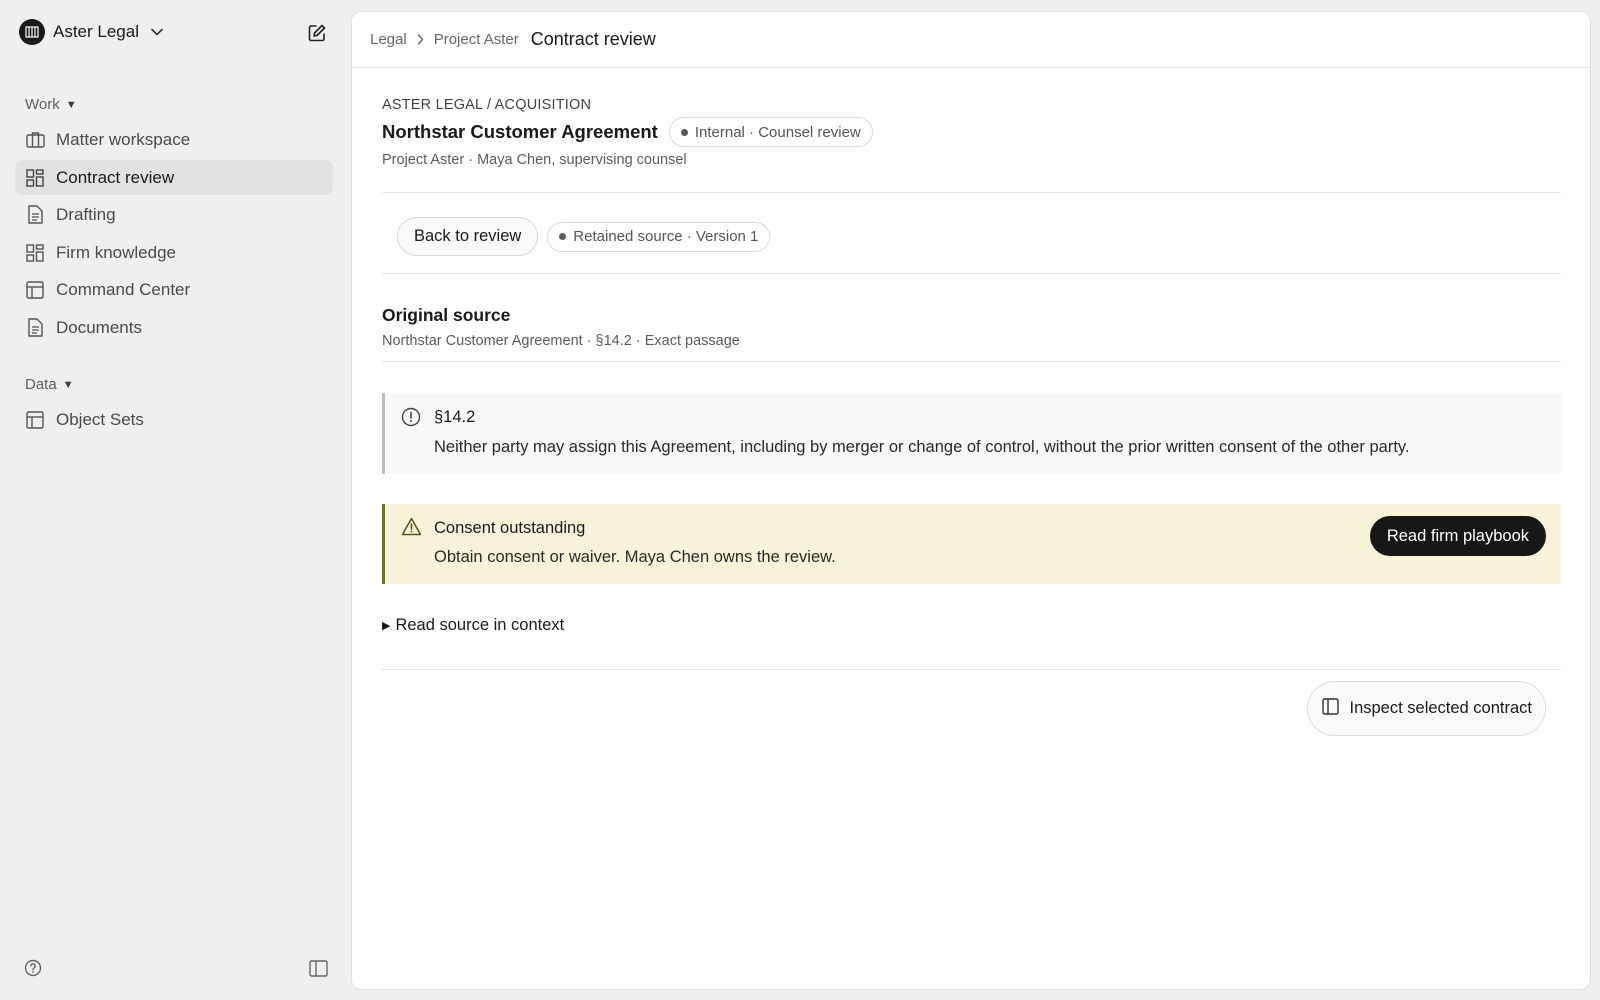 This screenshot has height=1000, width=1600. What do you see at coordinates (116, 252) in the screenshot?
I see `sidebar-item-label: Firm knowledge` at bounding box center [116, 252].